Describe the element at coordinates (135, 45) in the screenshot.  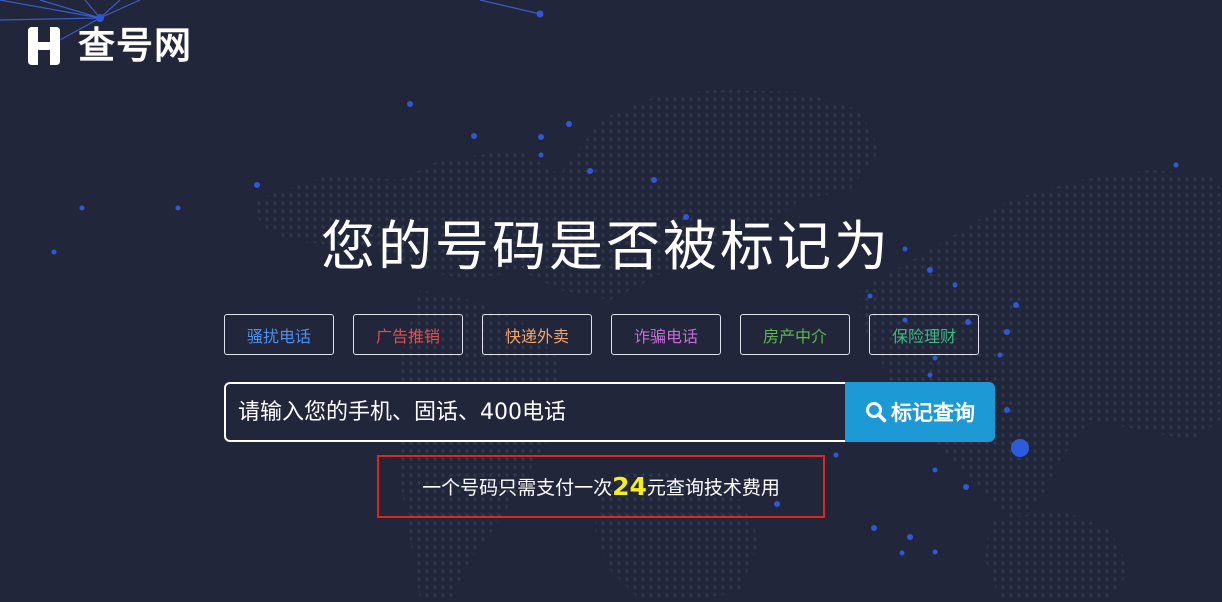
I see `site-name: 查号网` at that location.